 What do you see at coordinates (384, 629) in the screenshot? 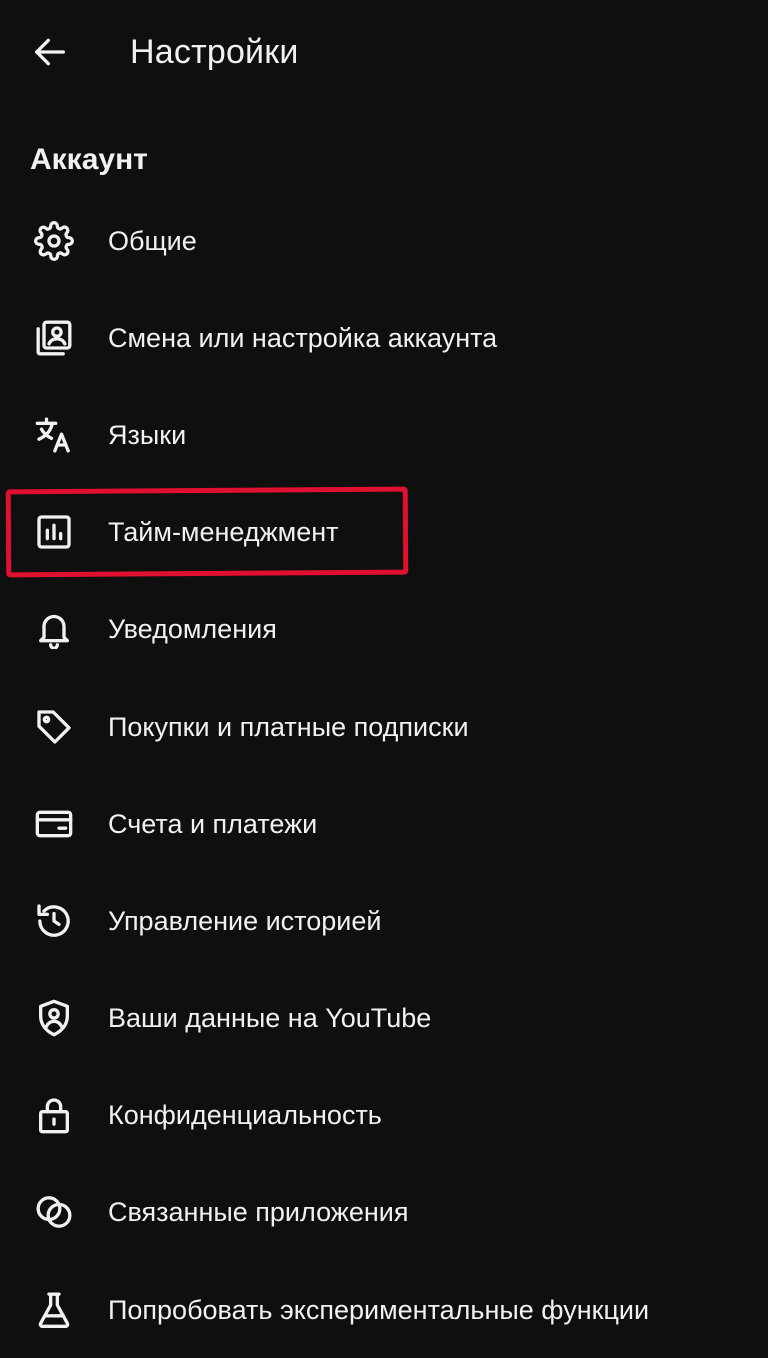
I see `settings-item-notifications: Уведомления` at bounding box center [384, 629].